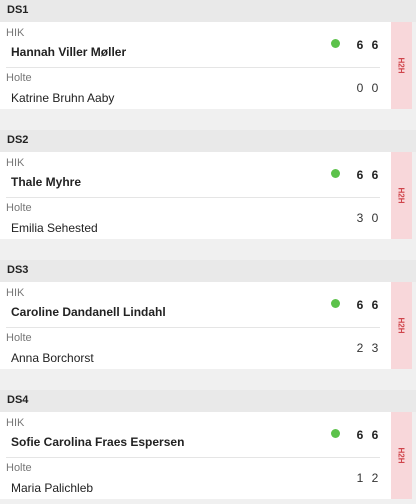  What do you see at coordinates (54, 228) in the screenshot?
I see `away-player-name: Emilia Sehested` at bounding box center [54, 228].